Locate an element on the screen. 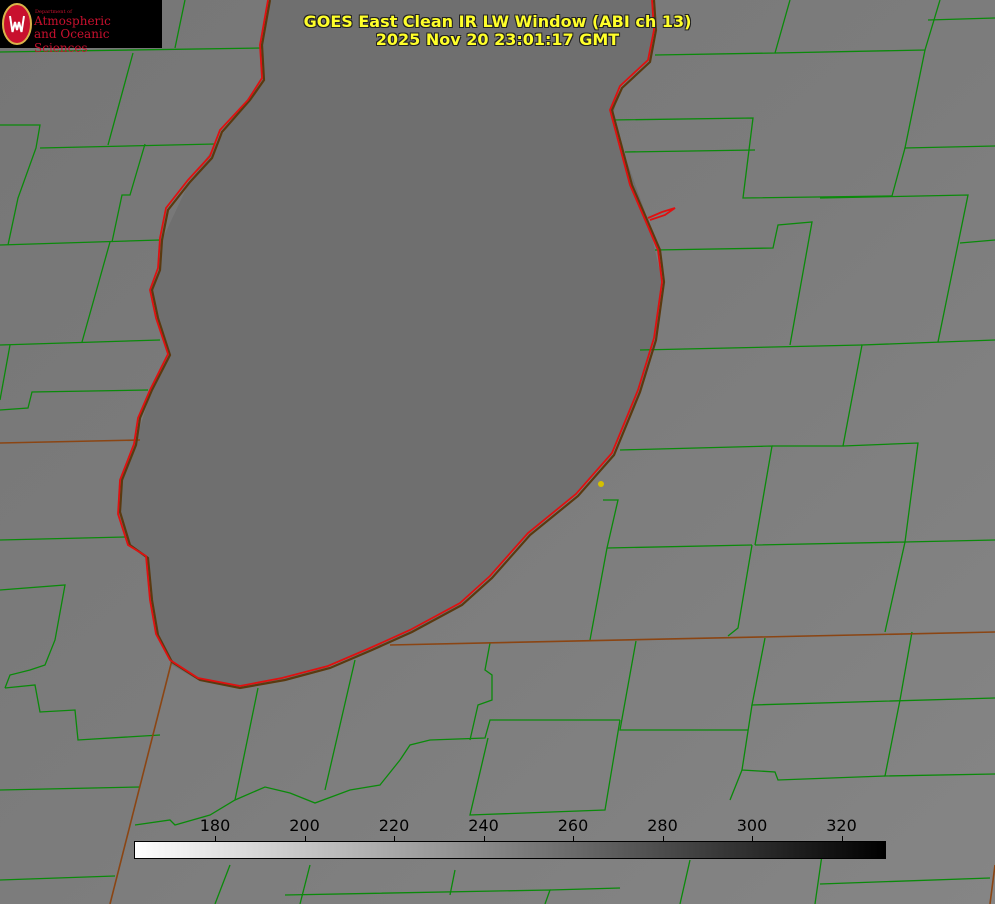 This screenshot has width=995, height=904. colorbar-tick-label: 220 is located at coordinates (394, 825).